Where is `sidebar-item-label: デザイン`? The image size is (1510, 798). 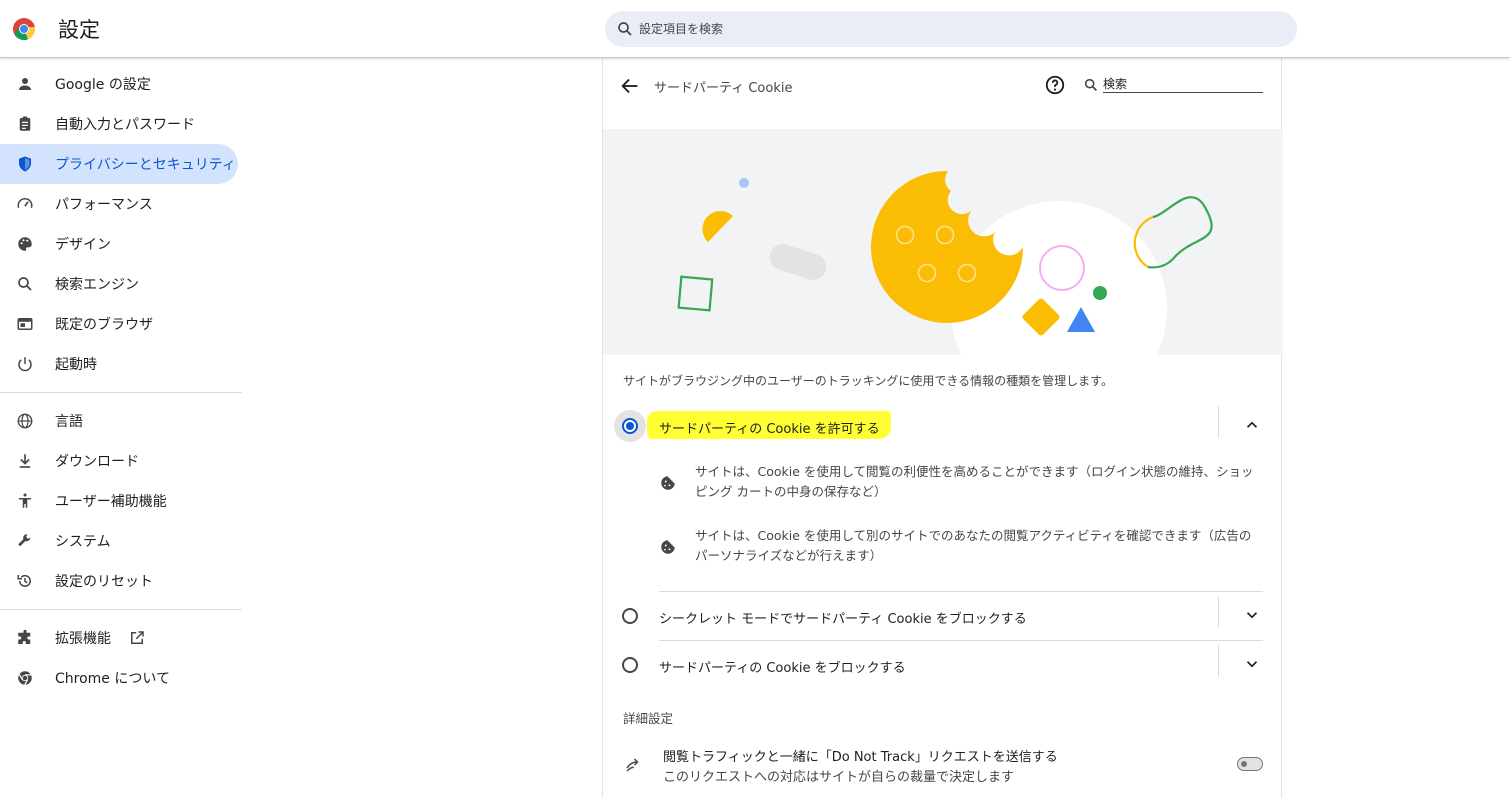 sidebar-item-label: デザイン is located at coordinates (83, 245).